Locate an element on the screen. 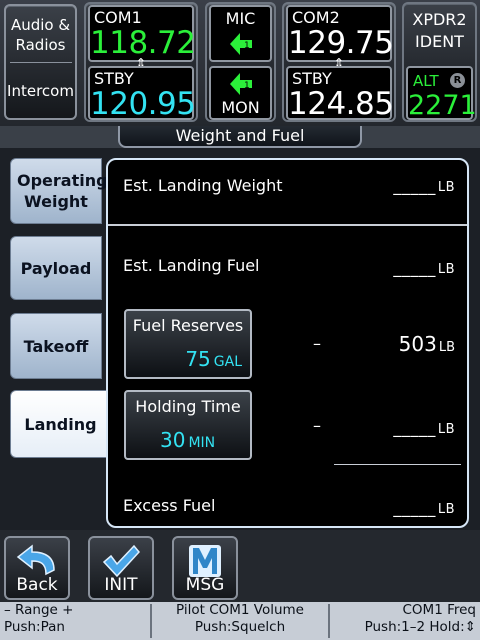  holding-time-button: Holding Time 30 MIN is located at coordinates (188, 425).